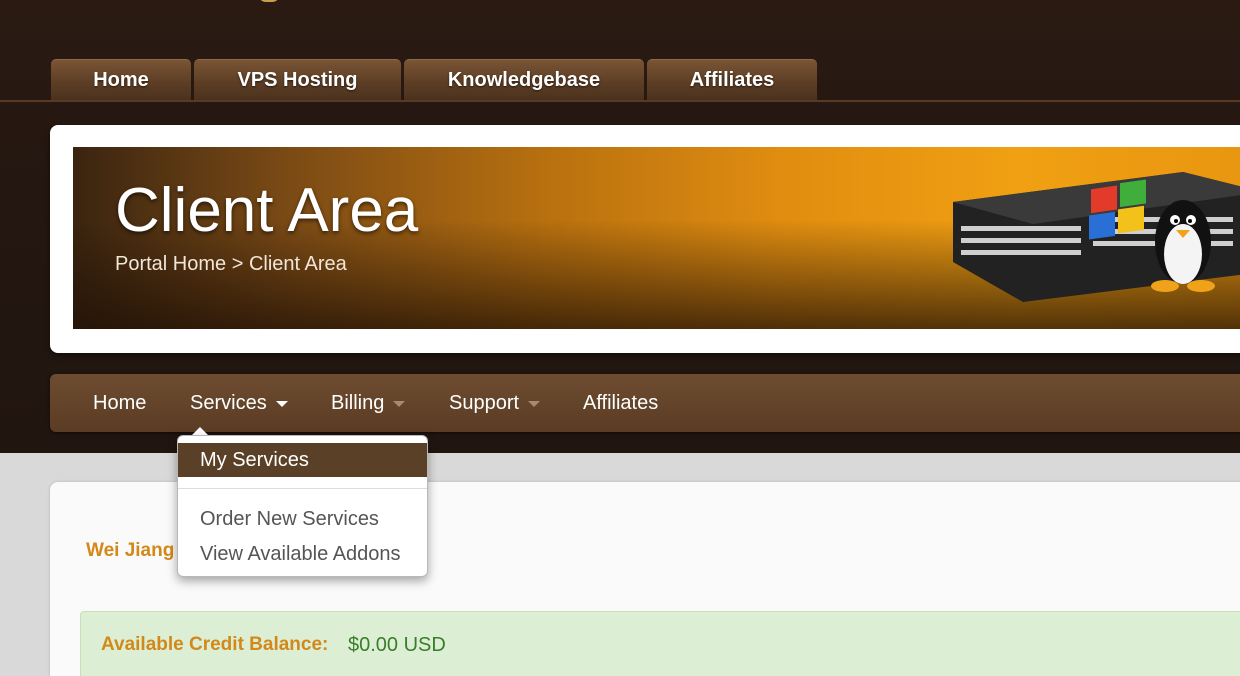 This screenshot has height=676, width=1240. I want to click on top-tab-vps-hosting: VPS Hosting, so click(297, 80).